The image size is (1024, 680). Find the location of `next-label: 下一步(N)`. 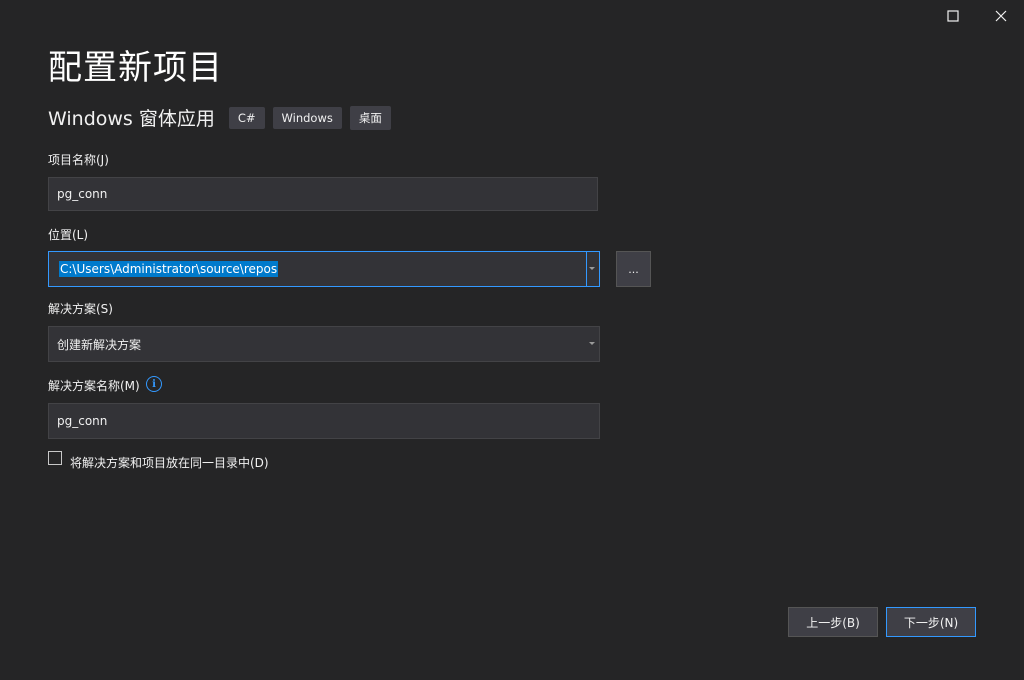

next-label: 下一步(N) is located at coordinates (931, 622).